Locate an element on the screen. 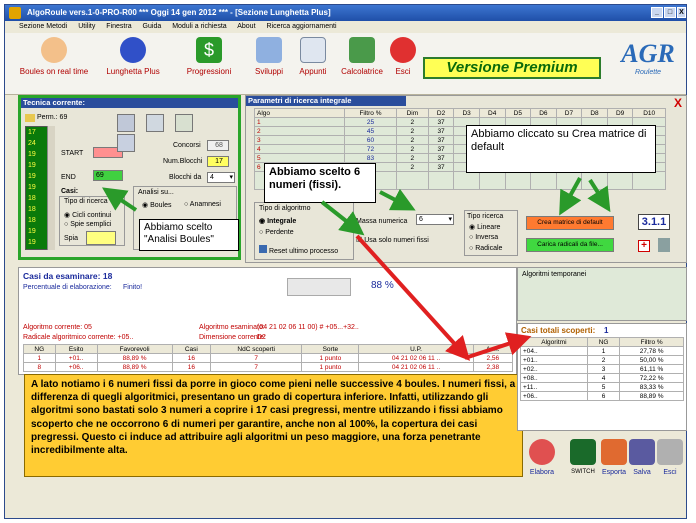  arrow-massa is located at coordinates (397, 199).